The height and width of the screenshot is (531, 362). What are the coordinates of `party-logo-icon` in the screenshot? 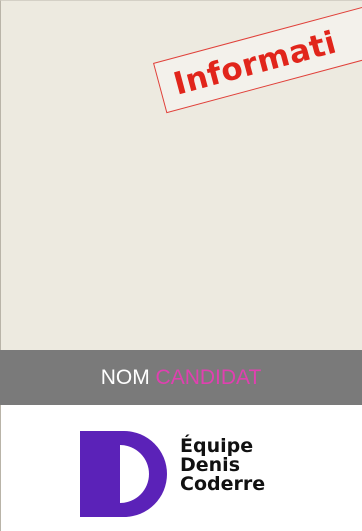 It's located at (123, 474).